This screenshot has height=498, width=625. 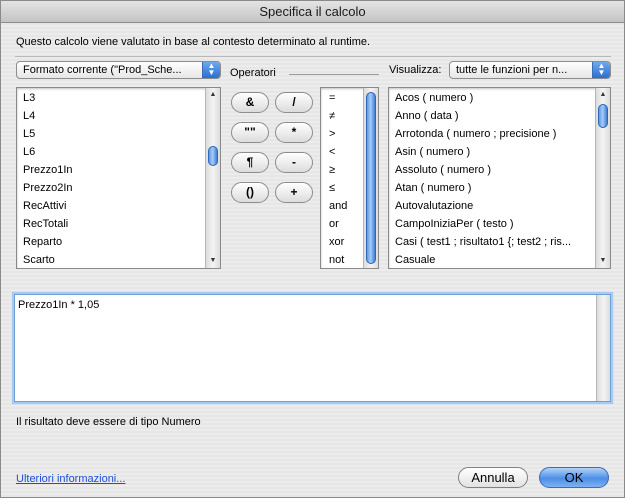 I want to click on field-list-item: RecAttivi, so click(x=48, y=206).